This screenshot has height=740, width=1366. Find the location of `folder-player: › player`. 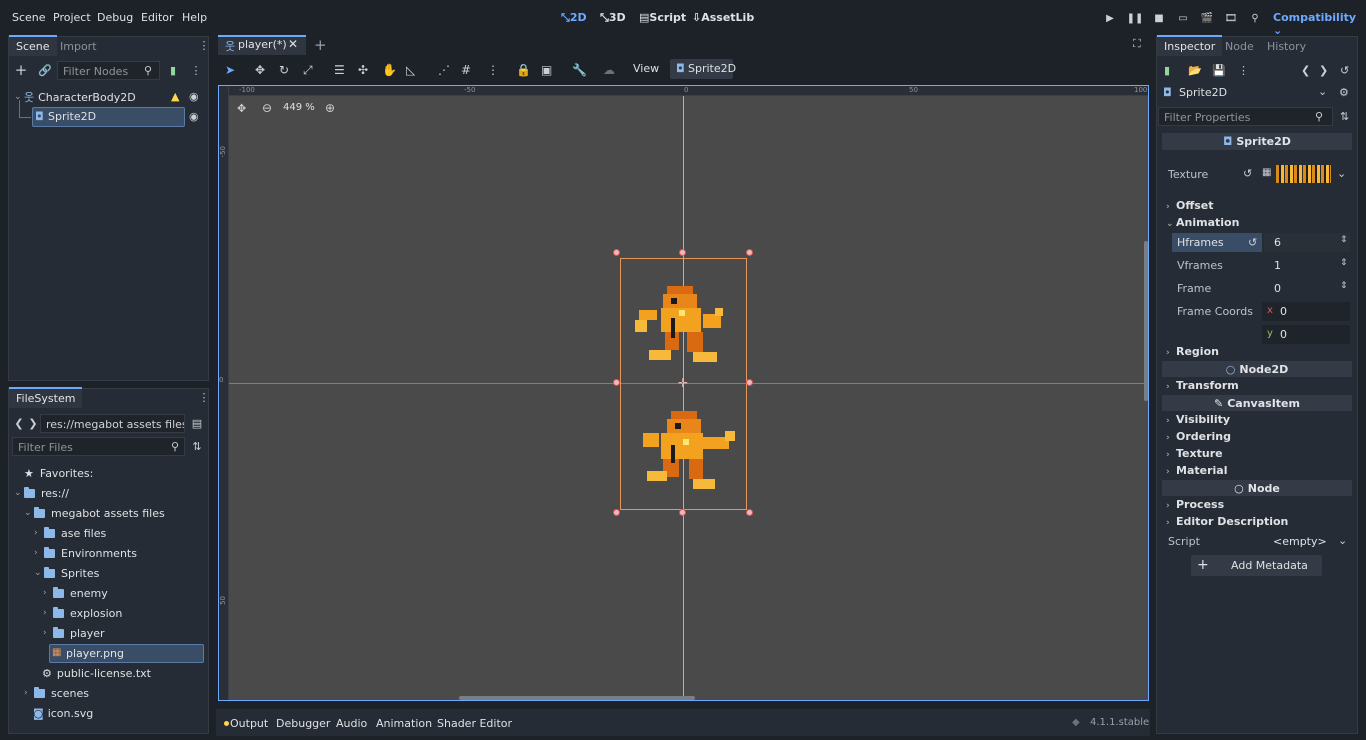

folder-player: › player is located at coordinates (74, 633).